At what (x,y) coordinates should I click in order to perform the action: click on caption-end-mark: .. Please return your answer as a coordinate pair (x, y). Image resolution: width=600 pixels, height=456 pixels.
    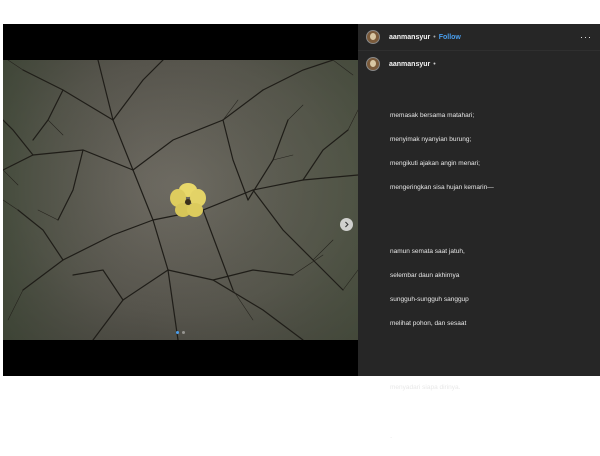
    Looking at the image, I should click on (391, 435).